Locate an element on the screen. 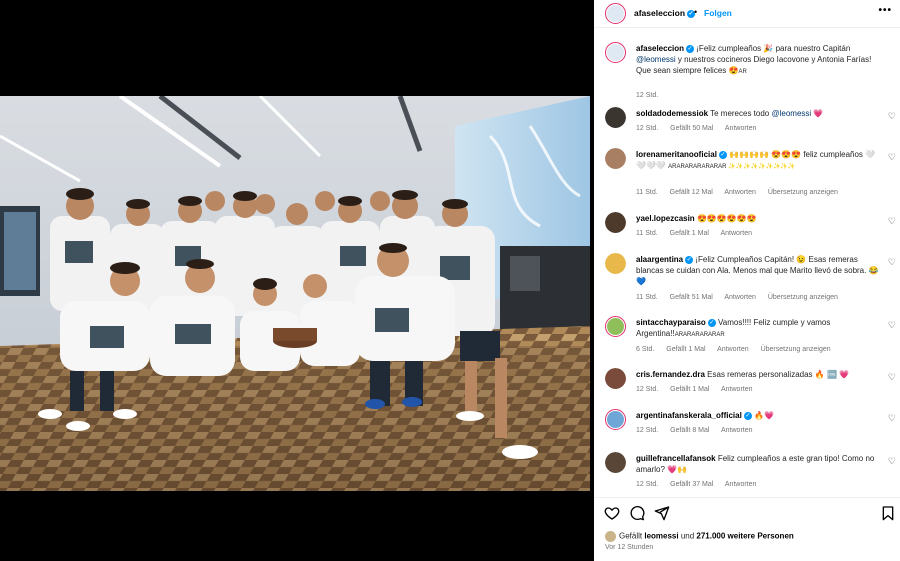 This screenshot has height=561, width=900. comment-username: yael.lopezcasin is located at coordinates (665, 218).